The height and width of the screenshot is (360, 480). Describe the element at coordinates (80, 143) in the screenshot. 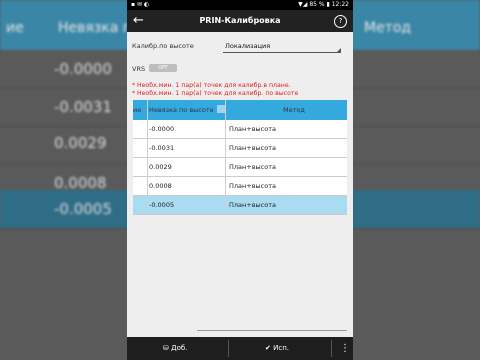

I see `bg-cell: 0.0029` at that location.